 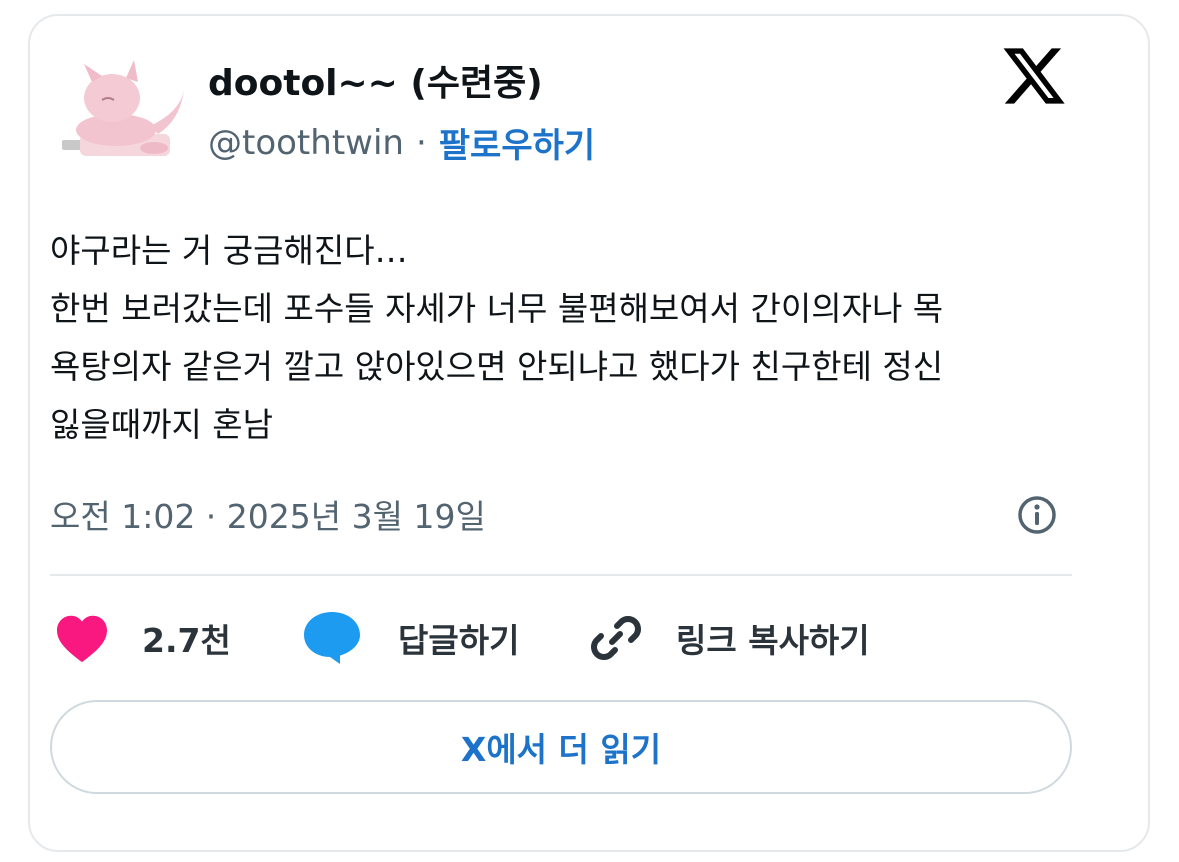 What do you see at coordinates (186, 640) in the screenshot?
I see `like-count: 2.7천` at bounding box center [186, 640].